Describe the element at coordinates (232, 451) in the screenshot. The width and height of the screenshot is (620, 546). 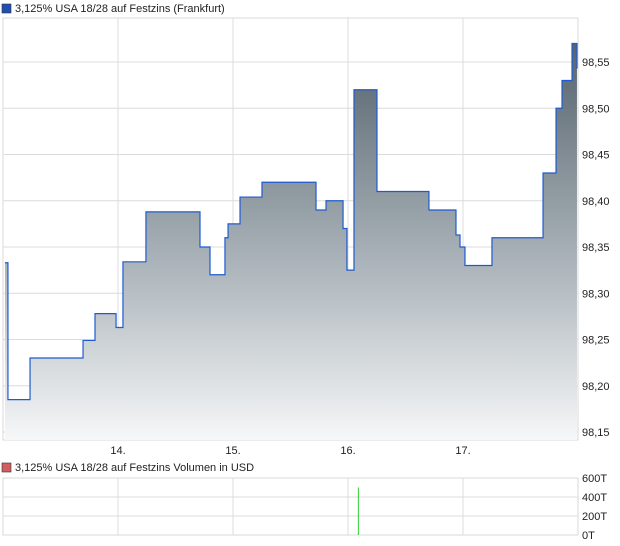
I see `x-tick-label: 15.` at that location.